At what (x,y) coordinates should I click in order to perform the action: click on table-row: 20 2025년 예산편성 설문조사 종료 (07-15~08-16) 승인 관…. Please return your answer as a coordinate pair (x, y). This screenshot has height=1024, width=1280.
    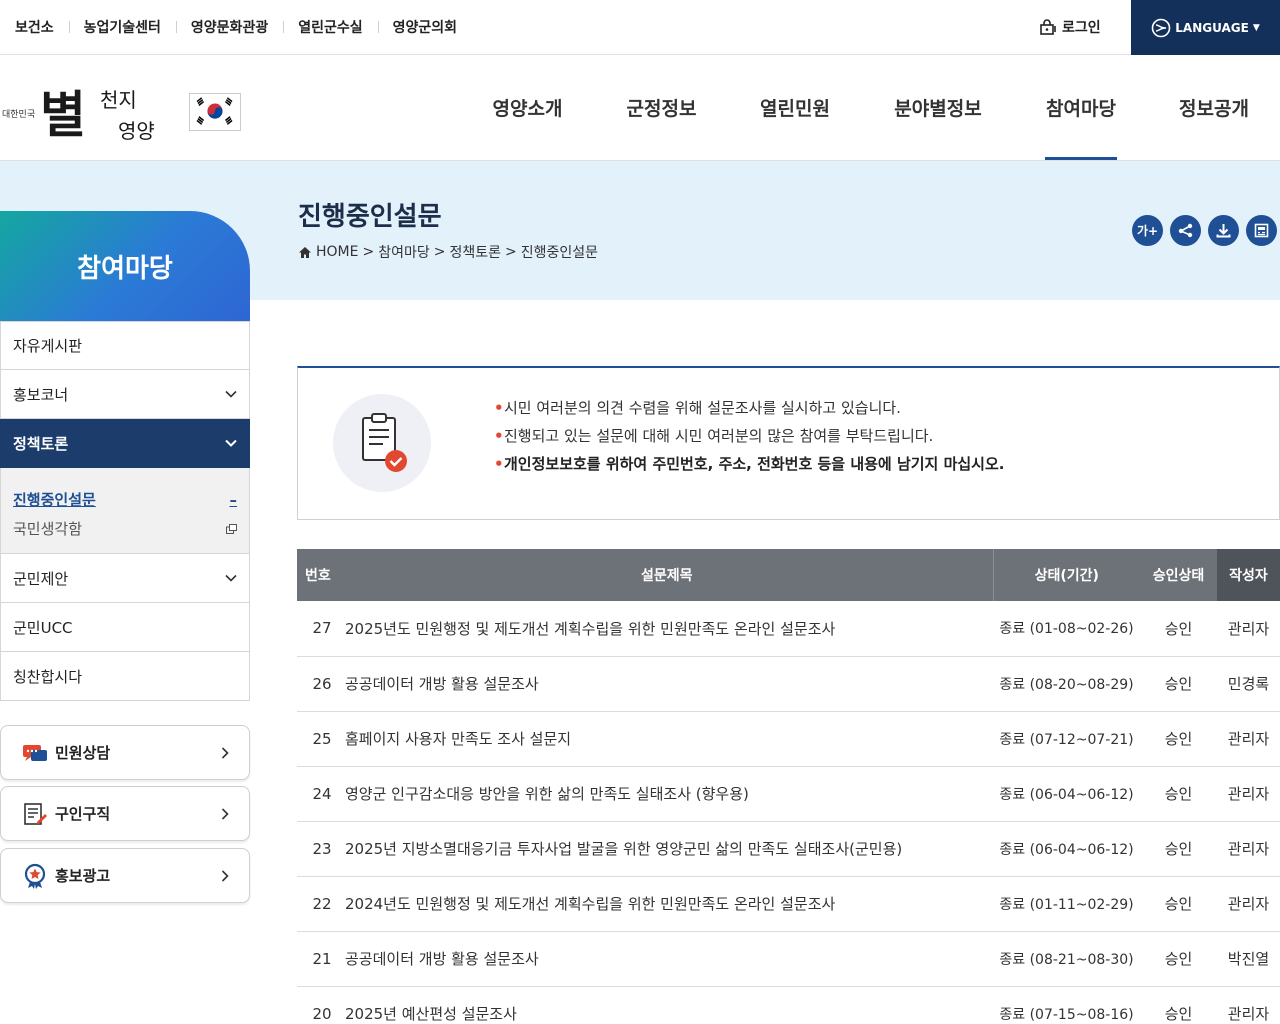
    Looking at the image, I should click on (788, 1005).